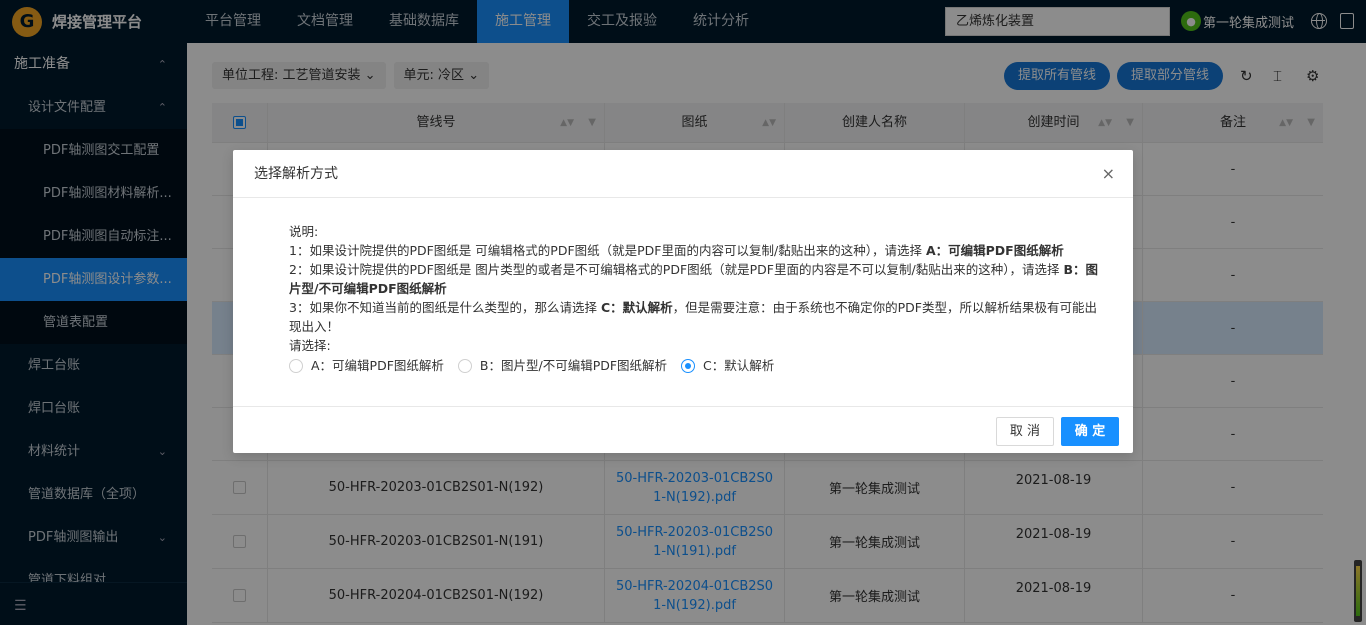 This screenshot has width=1366, height=625. Describe the element at coordinates (304, 231) in the screenshot. I see `description-label: 说明:` at that location.